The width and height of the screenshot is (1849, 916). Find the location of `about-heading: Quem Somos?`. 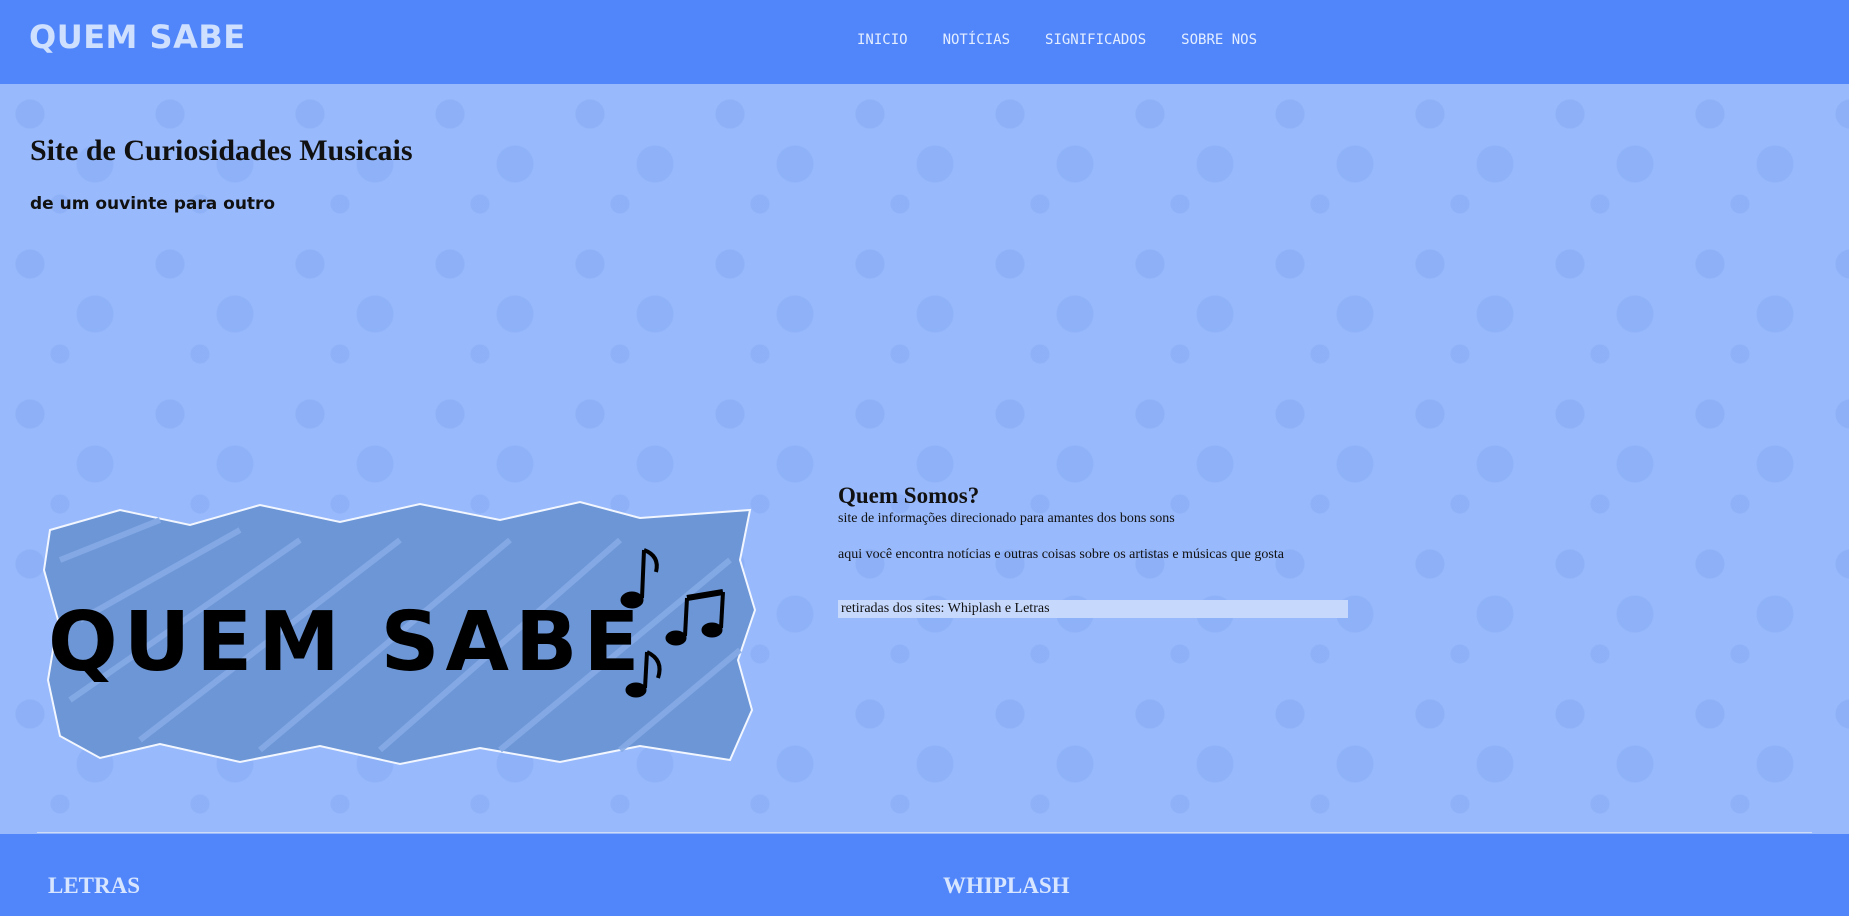

about-heading: Quem Somos? is located at coordinates (909, 495).